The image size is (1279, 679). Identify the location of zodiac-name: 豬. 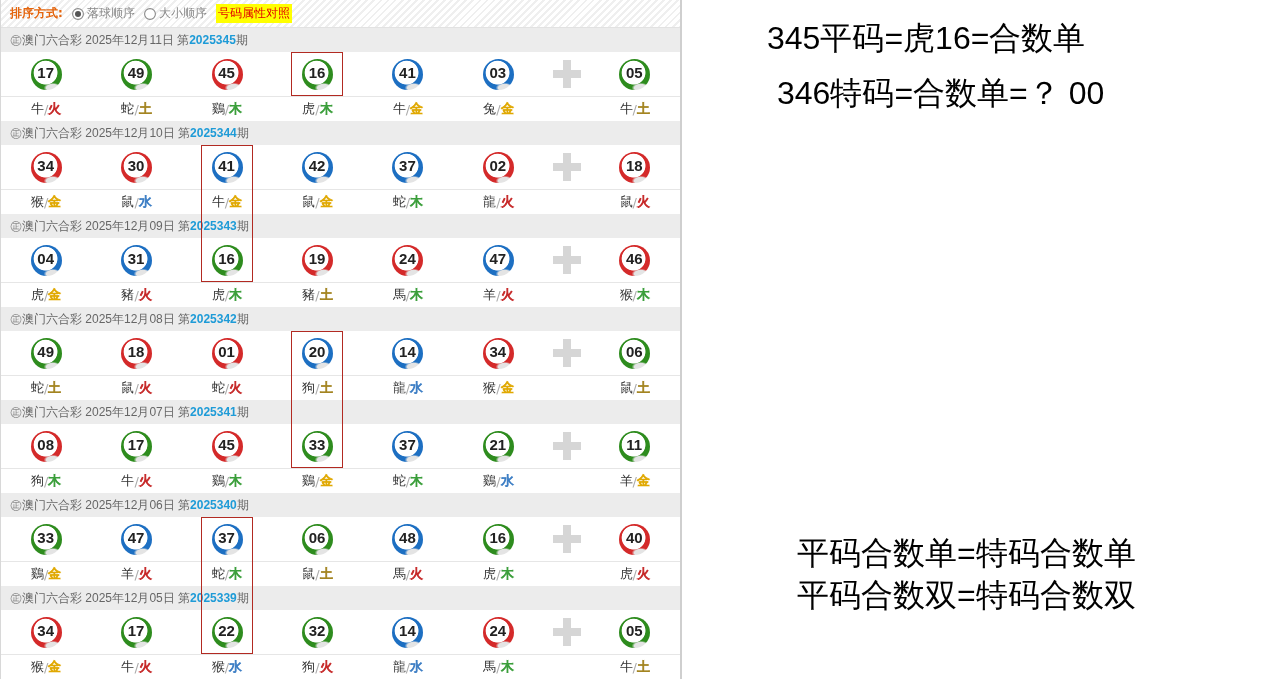
(128, 295).